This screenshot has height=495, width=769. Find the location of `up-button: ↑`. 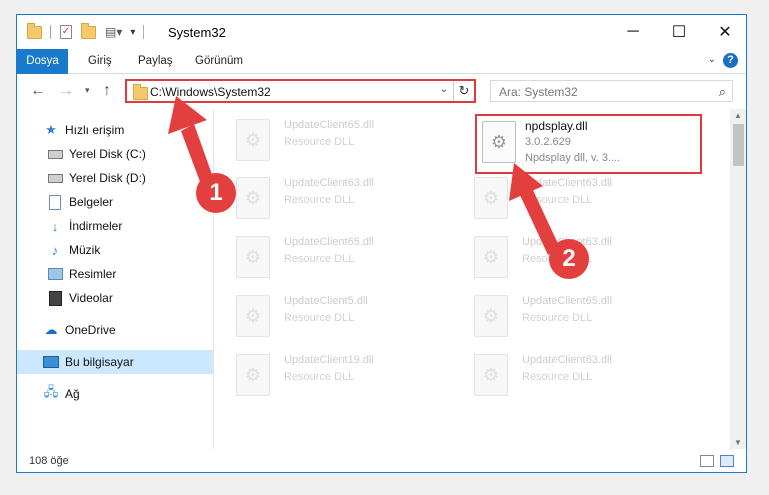

up-button: ↑ is located at coordinates (107, 91).